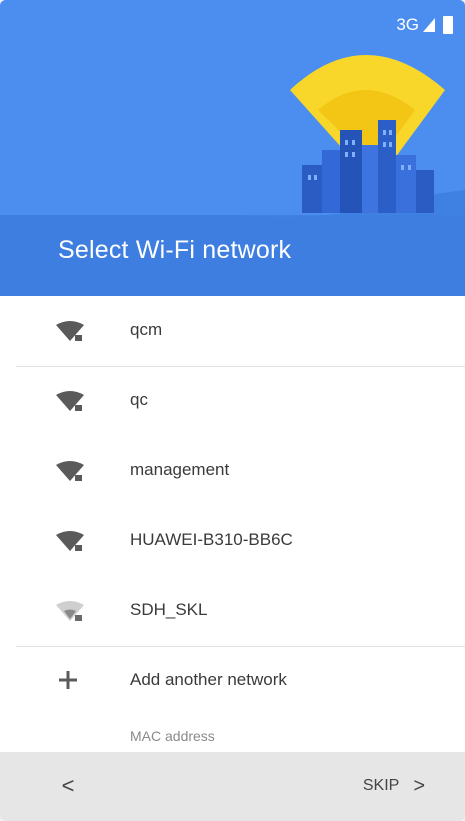 This screenshot has height=821, width=465. What do you see at coordinates (232, 401) in the screenshot?
I see `network-row-qc: qc` at bounding box center [232, 401].